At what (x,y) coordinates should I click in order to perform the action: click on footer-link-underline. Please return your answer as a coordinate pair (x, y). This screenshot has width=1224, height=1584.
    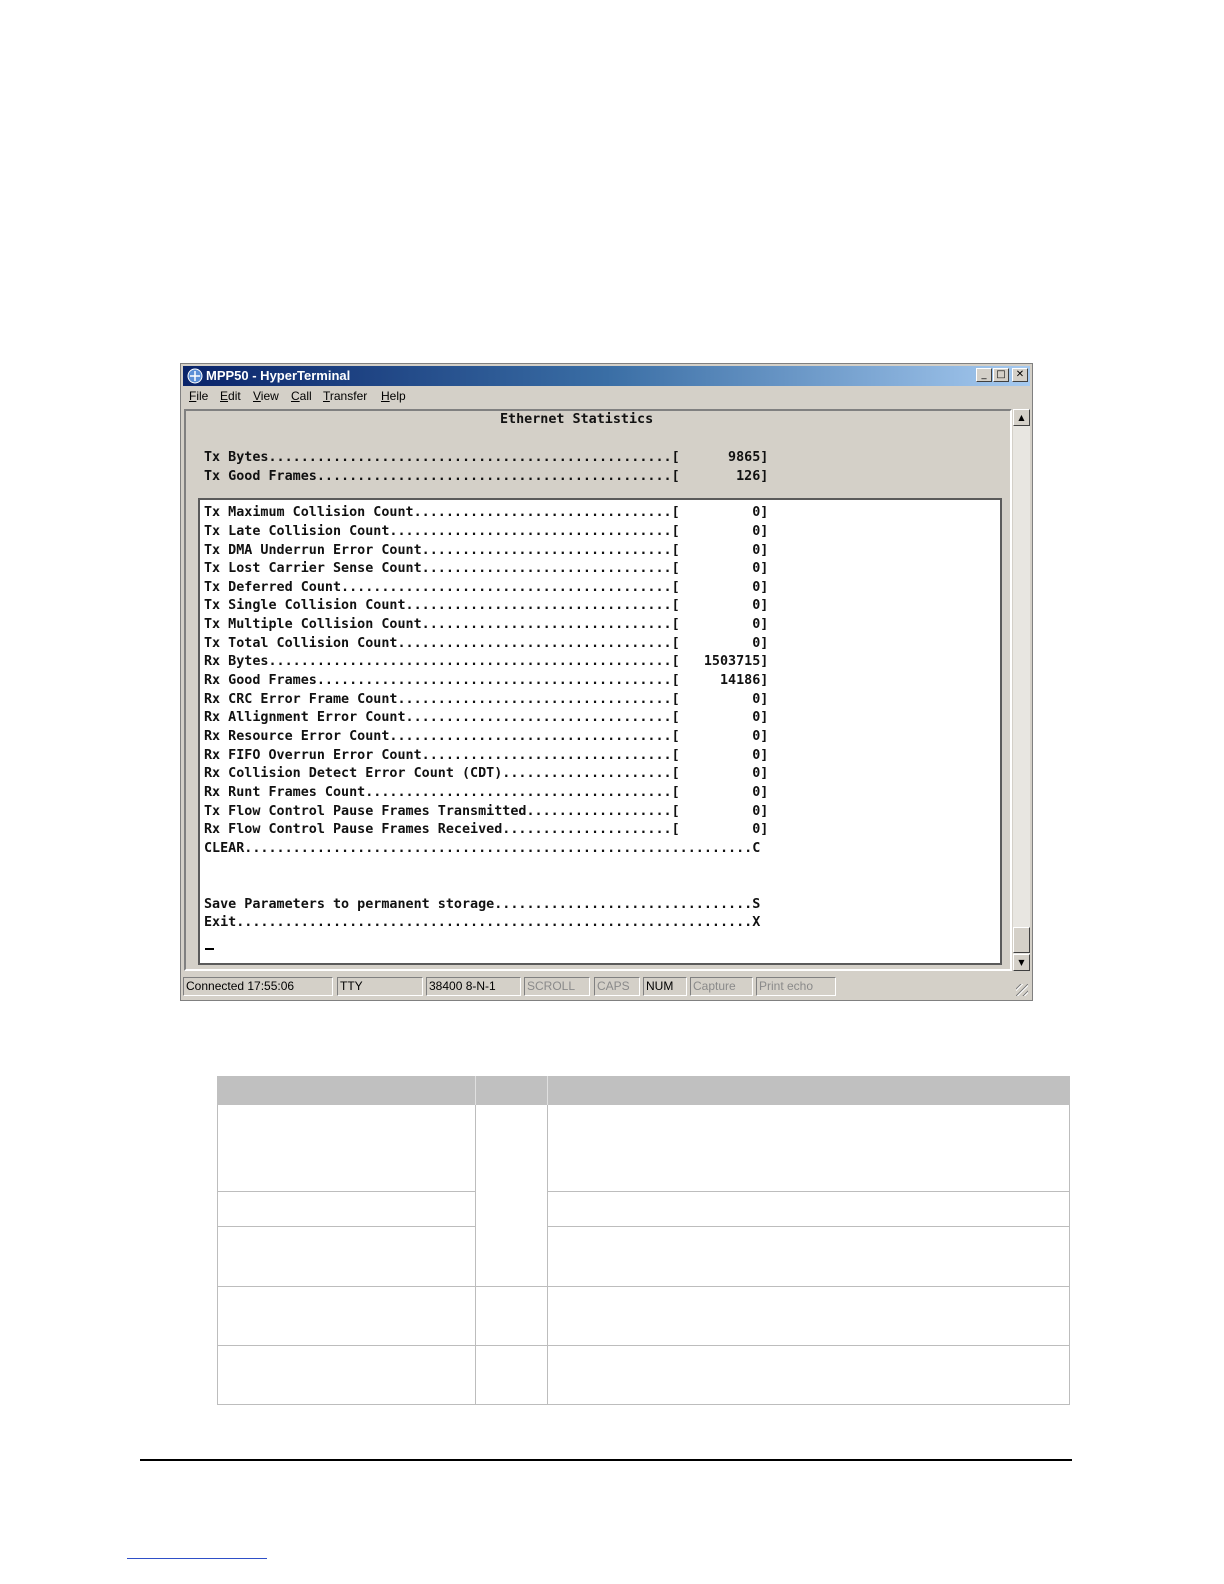
    Looking at the image, I should click on (197, 1558).